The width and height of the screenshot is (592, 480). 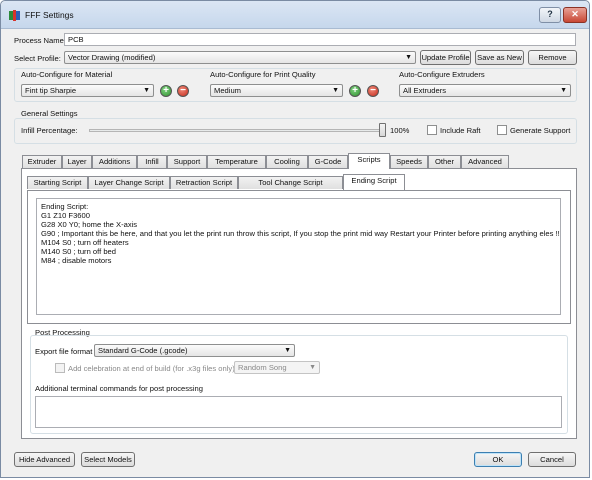 I want to click on remove-material-button: −, so click(x=183, y=91).